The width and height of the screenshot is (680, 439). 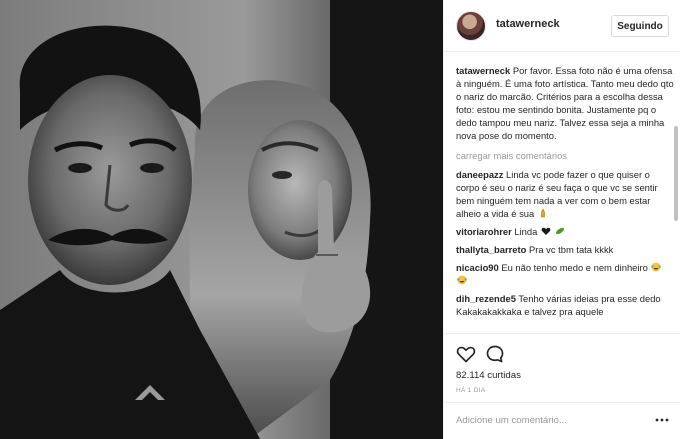 I want to click on post-header: tatawerneck Seguindo, so click(x=562, y=26).